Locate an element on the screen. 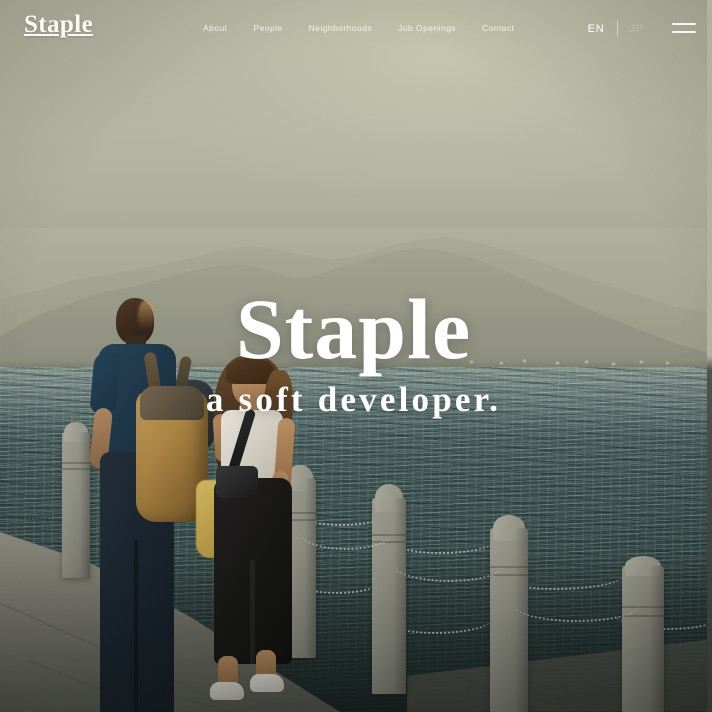  right-edge-strip is located at coordinates (709, 356).